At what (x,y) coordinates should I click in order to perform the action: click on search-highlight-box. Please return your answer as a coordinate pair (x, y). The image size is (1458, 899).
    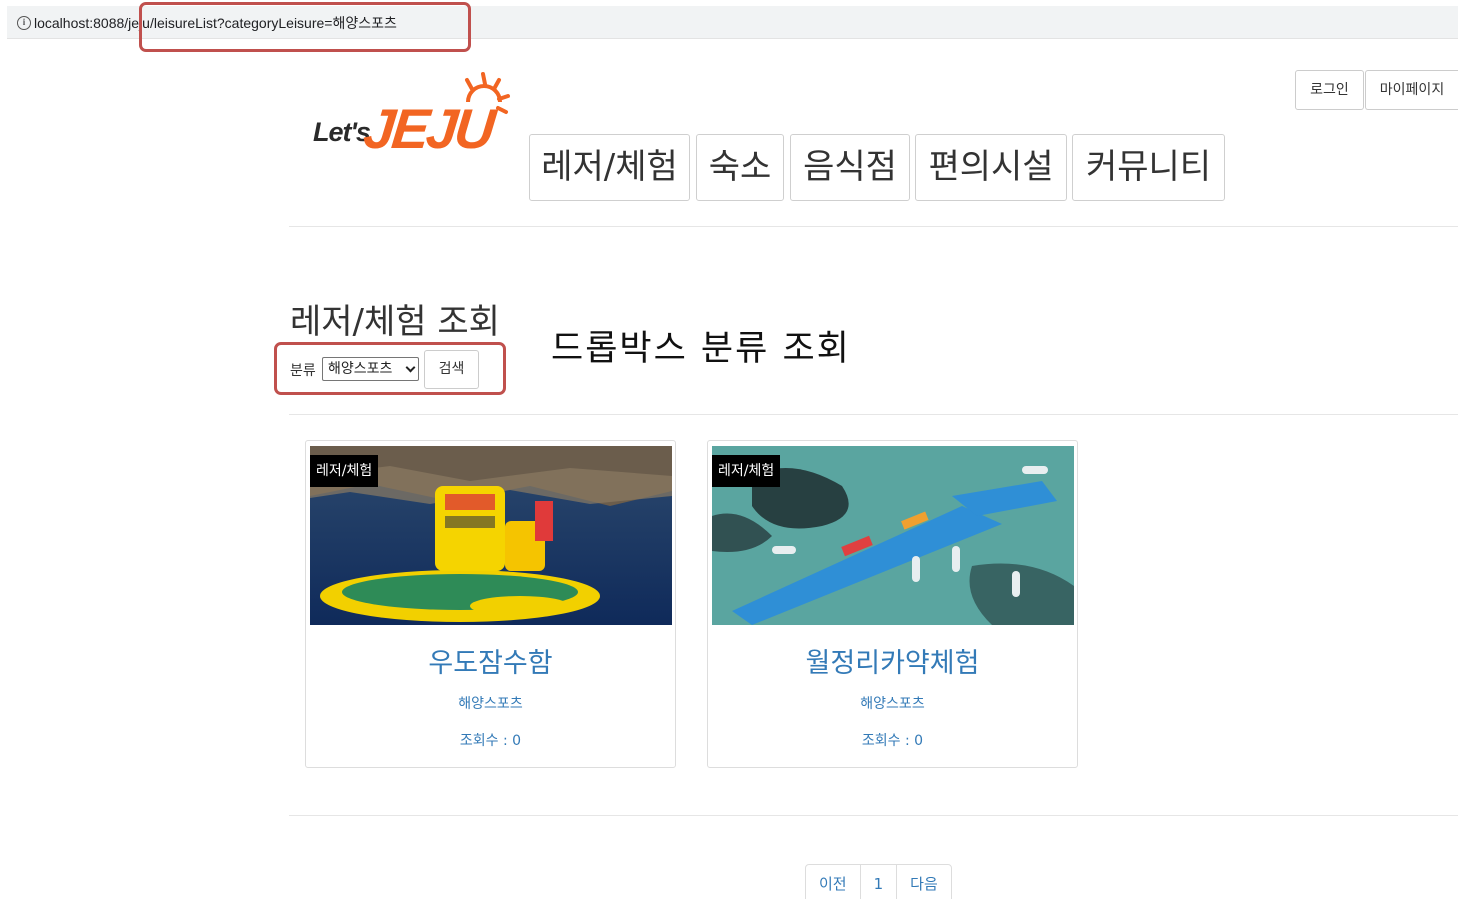
    Looking at the image, I should click on (390, 368).